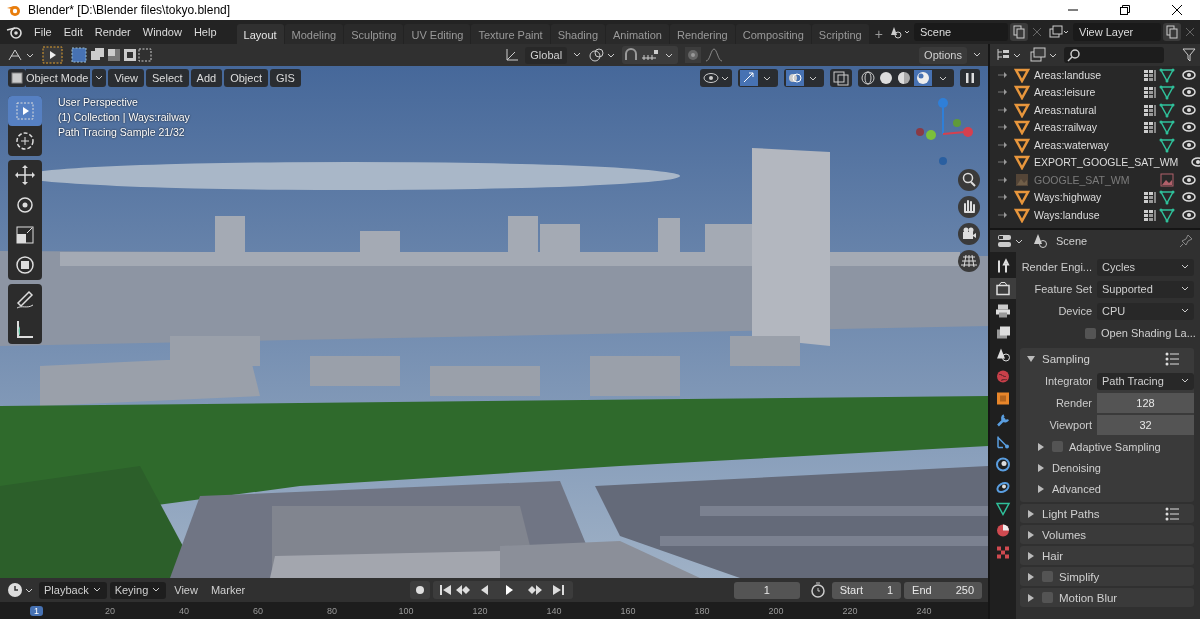 The height and width of the screenshot is (619, 1200). Describe the element at coordinates (702, 610) in the screenshot. I see `frame-number: 180` at that location.